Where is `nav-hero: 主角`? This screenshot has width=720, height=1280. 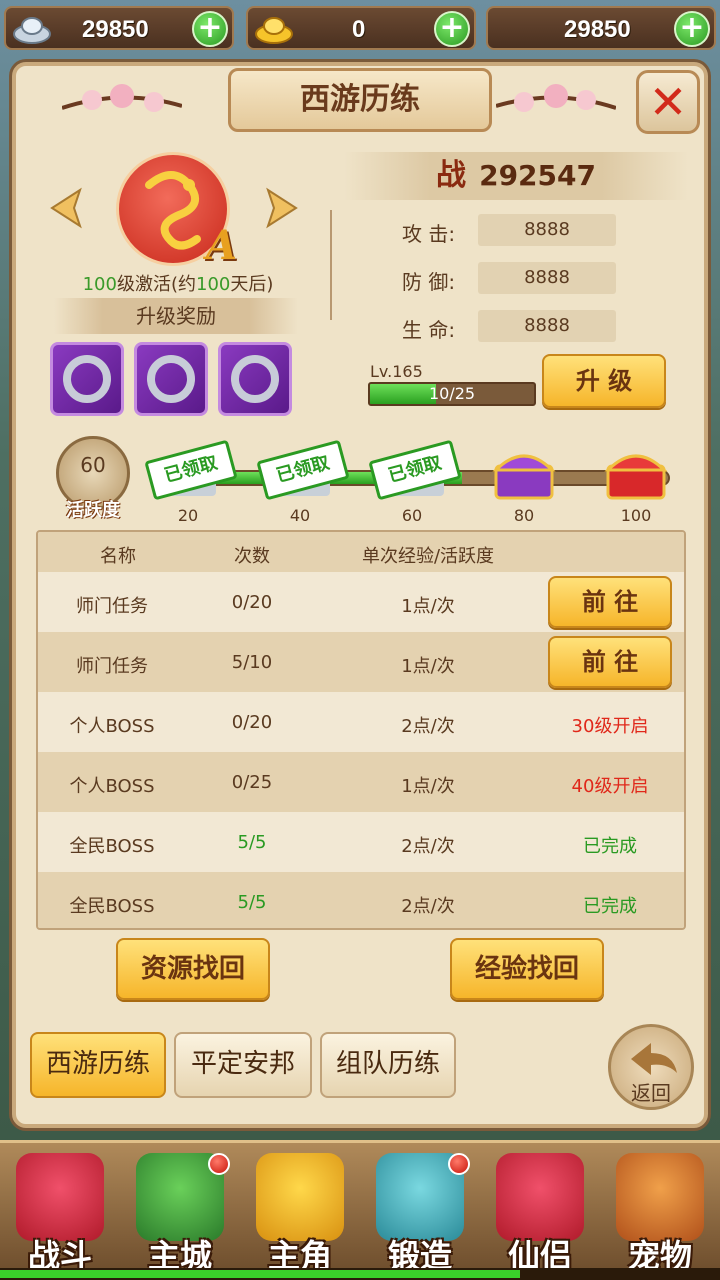 nav-hero: 主角 is located at coordinates (300, 1213).